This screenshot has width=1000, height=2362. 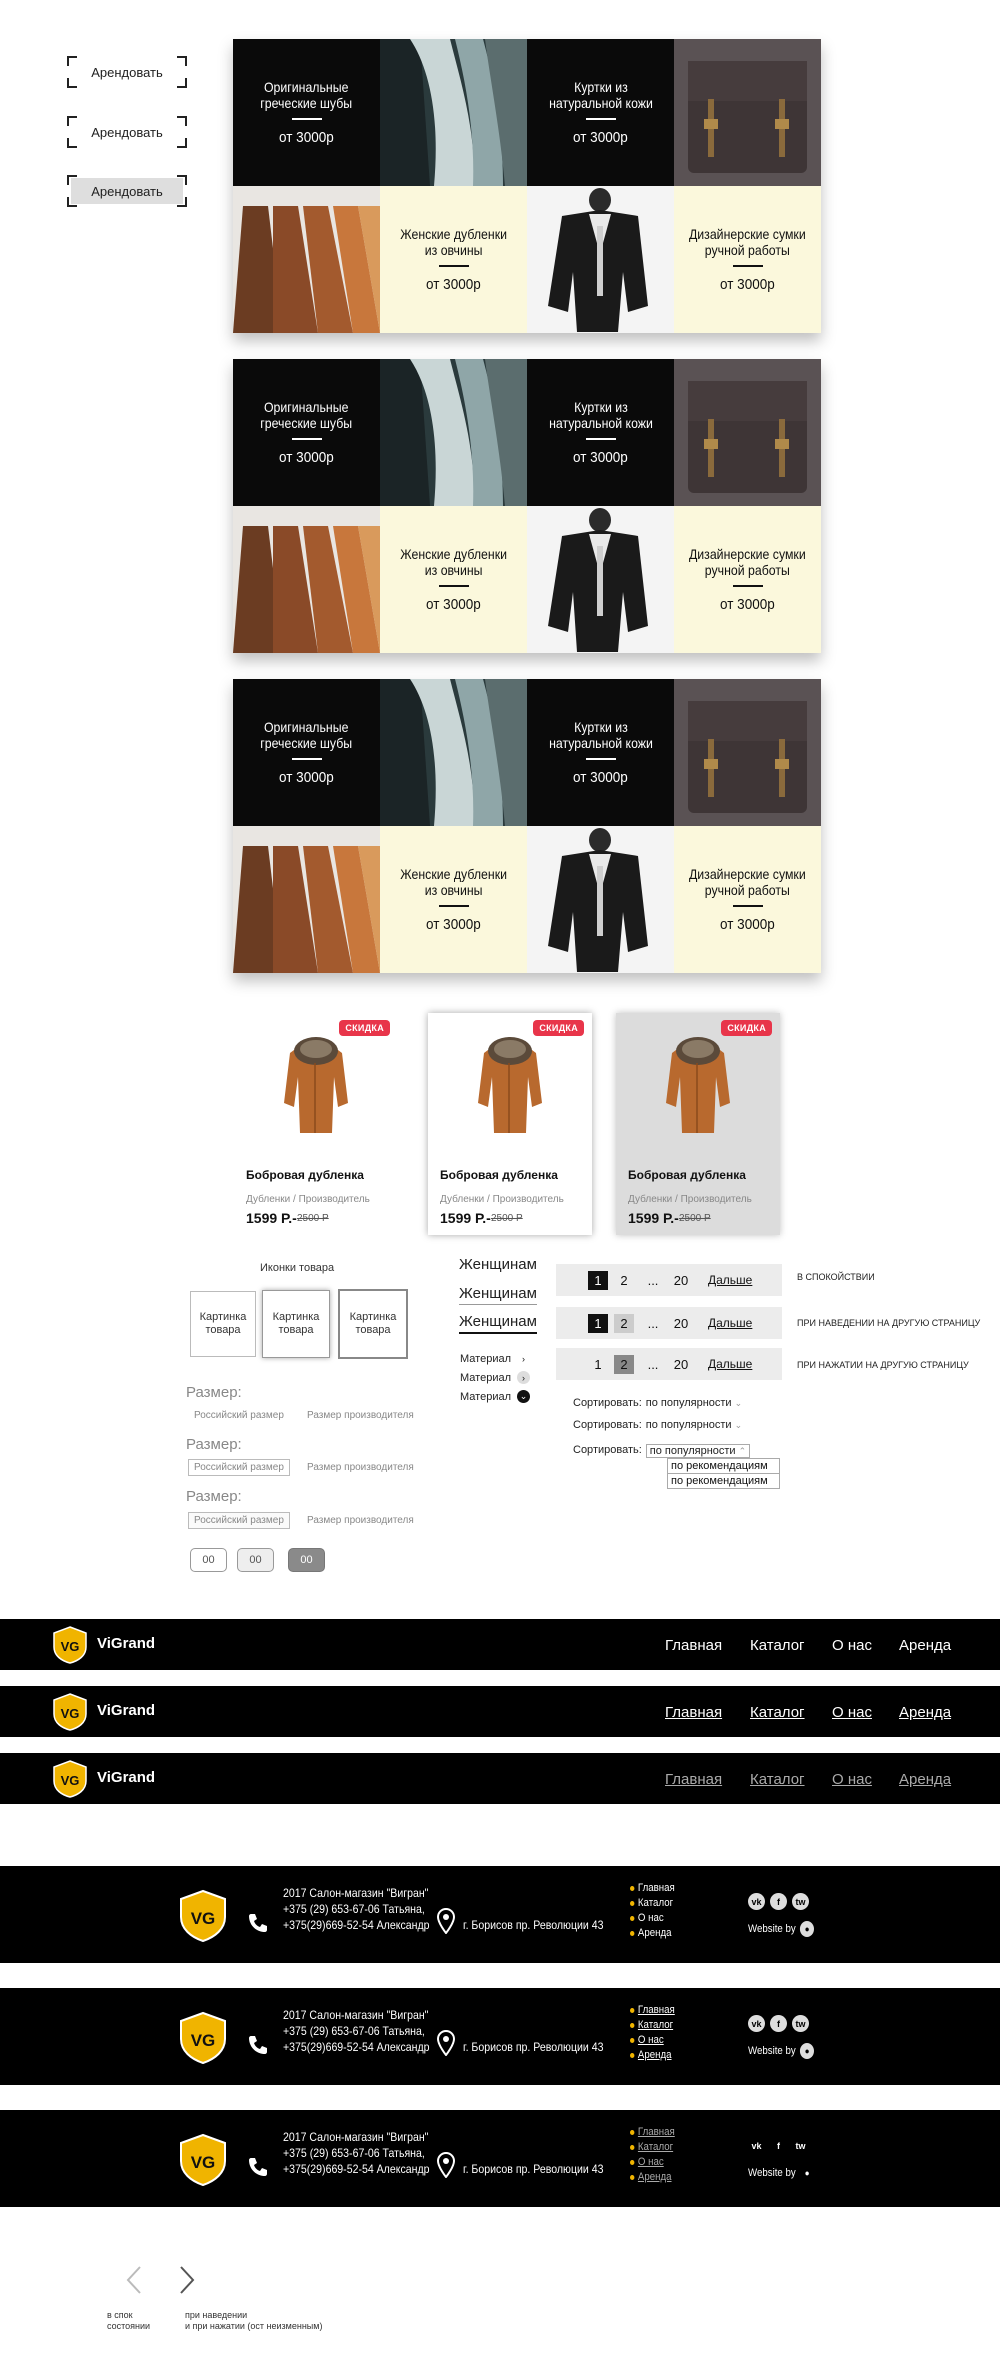 I want to click on sort-dropdown-hover: Сортировать: по популярности ⌄, so click(x=657, y=1425).